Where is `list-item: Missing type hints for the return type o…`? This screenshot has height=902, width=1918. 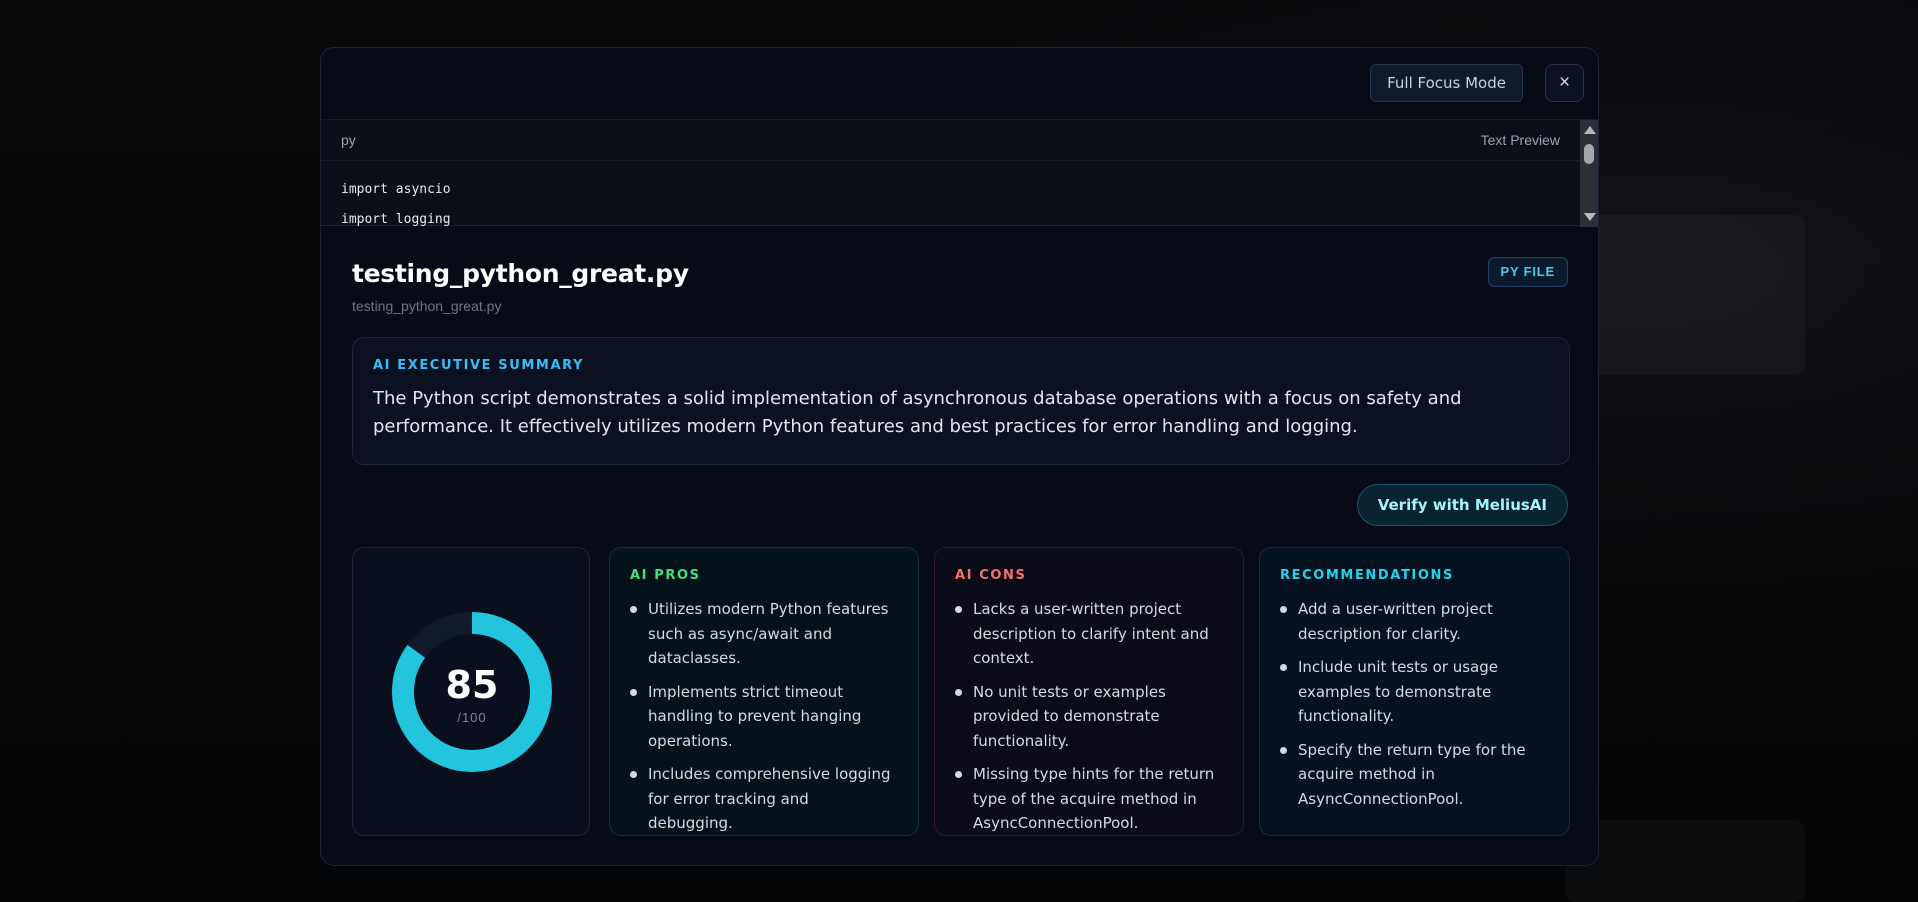
list-item: Missing type hints for the return type o… is located at coordinates (1089, 799).